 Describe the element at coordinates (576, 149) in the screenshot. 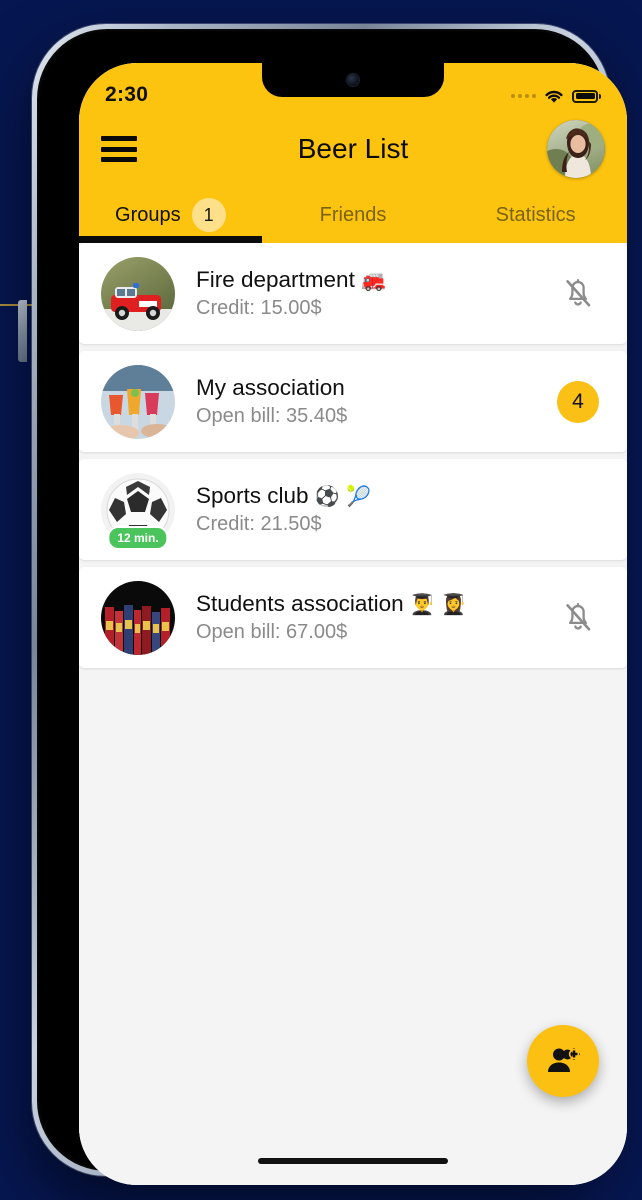

I see `user-avatar` at that location.